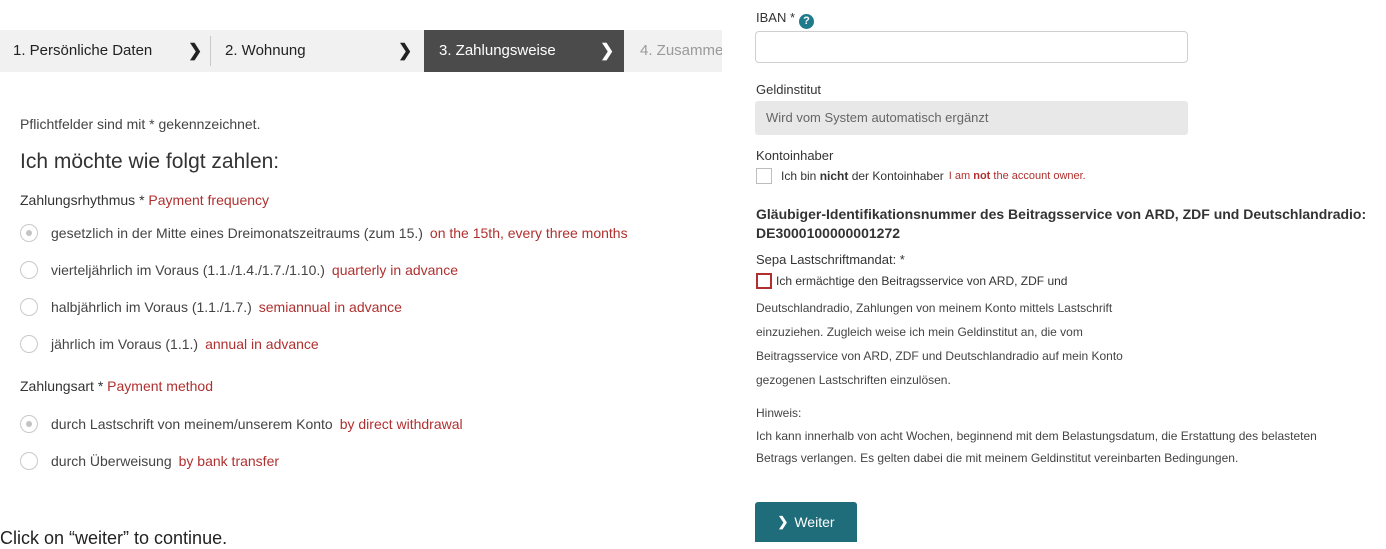 This screenshot has height=549, width=1386. I want to click on iban-label: IBAN *?, so click(785, 19).